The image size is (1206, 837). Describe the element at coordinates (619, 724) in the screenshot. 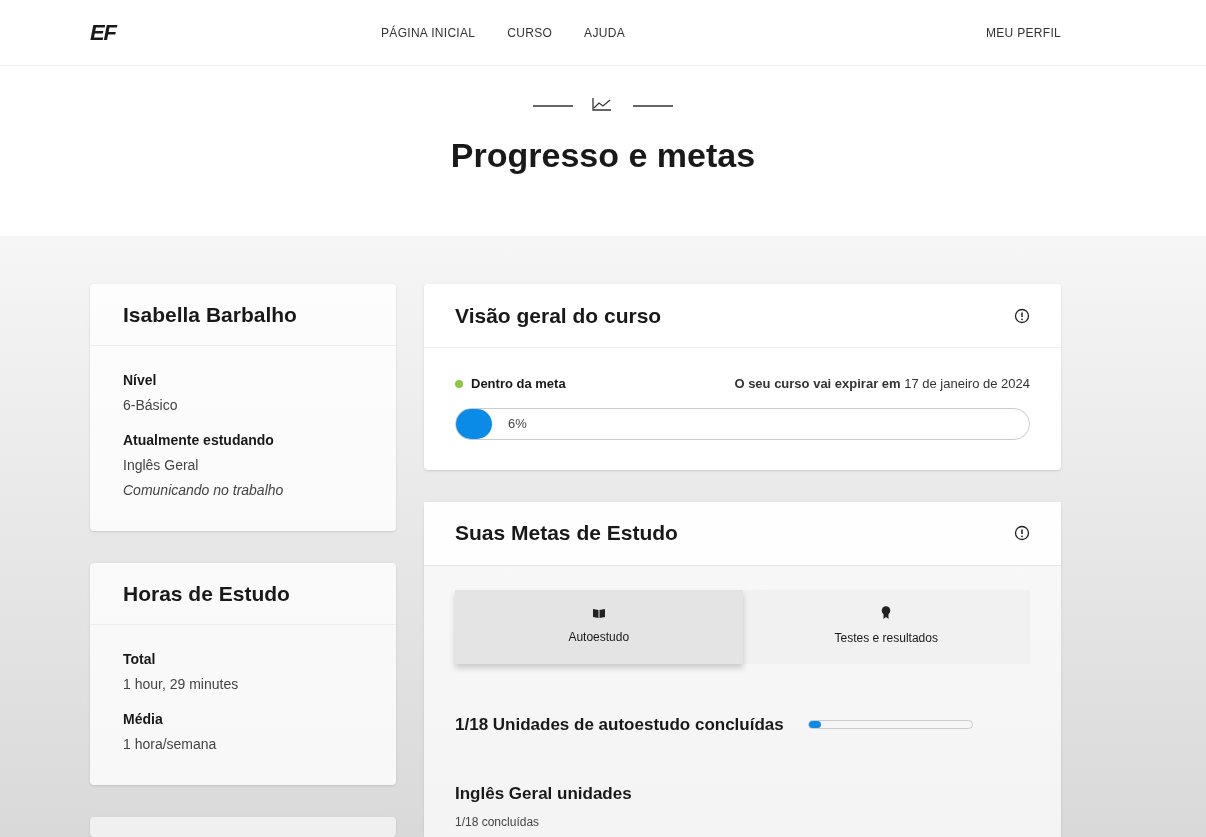

I see `summary-text: 1/18 Unidades de autoestudo concluídas` at that location.